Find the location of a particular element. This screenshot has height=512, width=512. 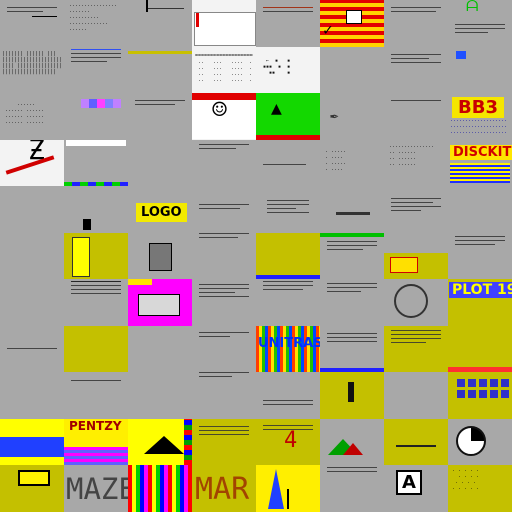

top-bar is located at coordinates (224, 97).